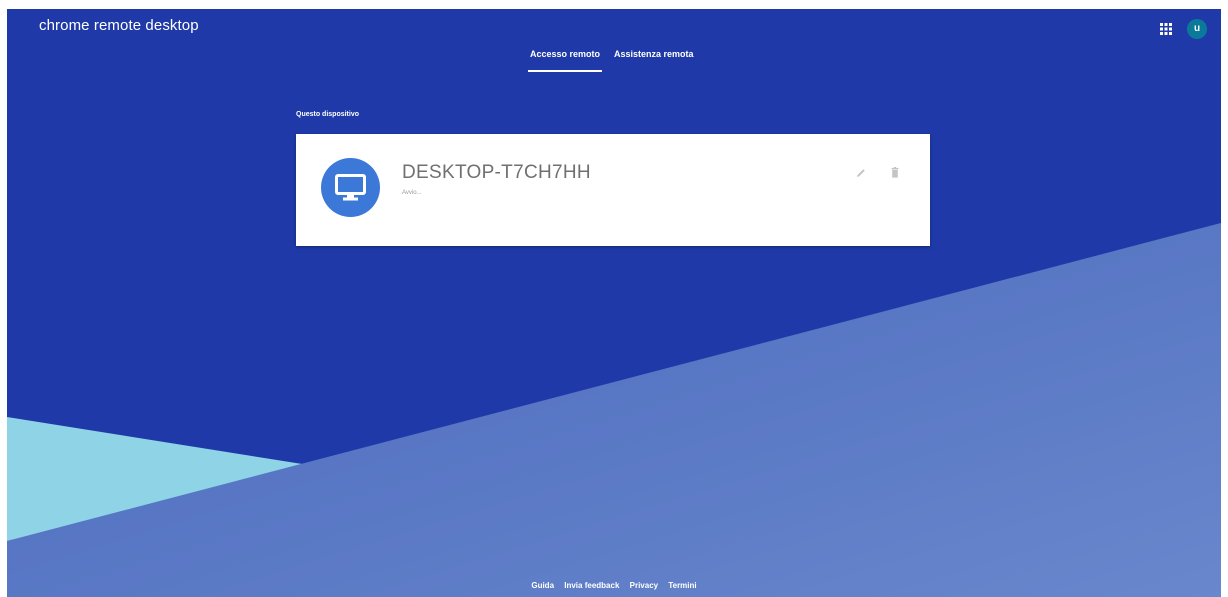  I want to click on apps-grid-icon, so click(1166, 29).